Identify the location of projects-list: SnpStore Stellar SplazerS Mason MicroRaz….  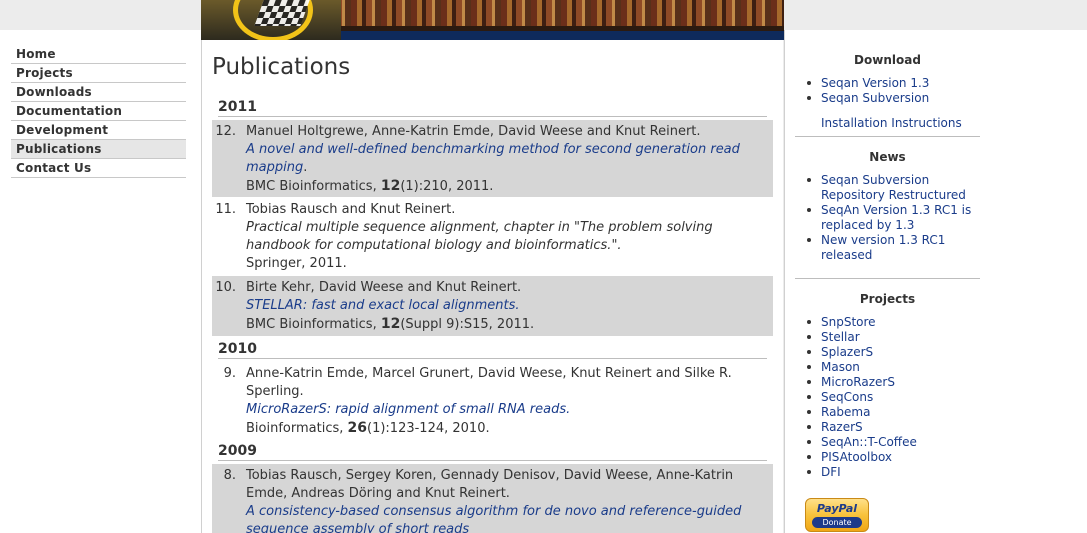
(895, 397).